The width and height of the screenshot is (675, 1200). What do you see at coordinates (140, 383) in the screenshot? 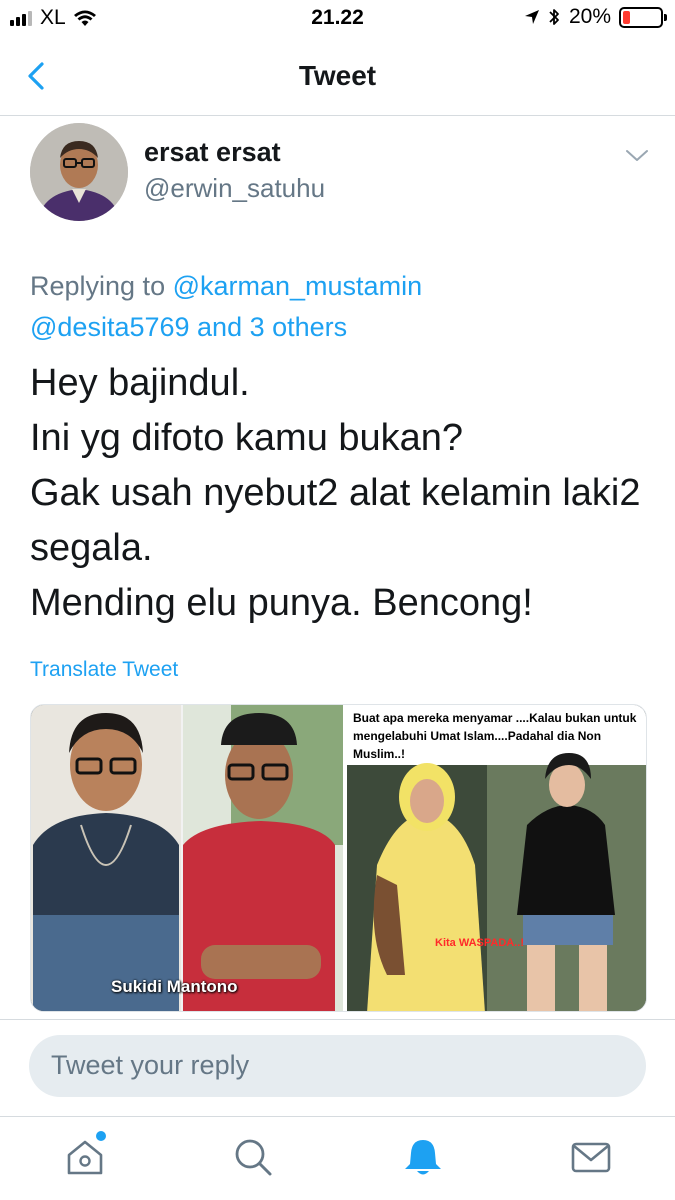
I see `tweet-line: Hey bajindul.` at bounding box center [140, 383].